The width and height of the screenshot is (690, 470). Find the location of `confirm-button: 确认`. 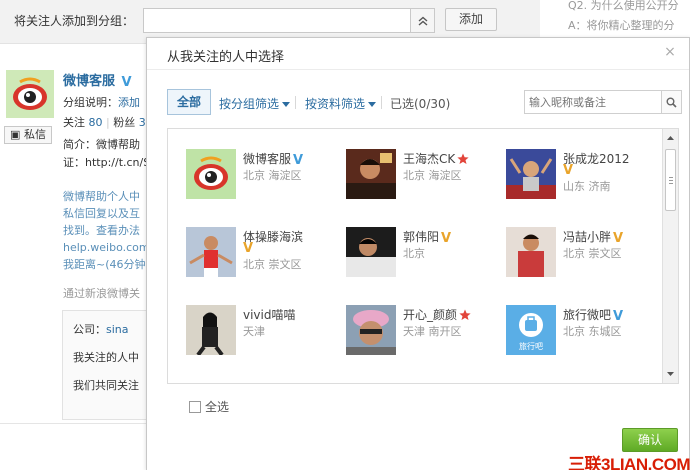

confirm-button: 确认 is located at coordinates (650, 440).